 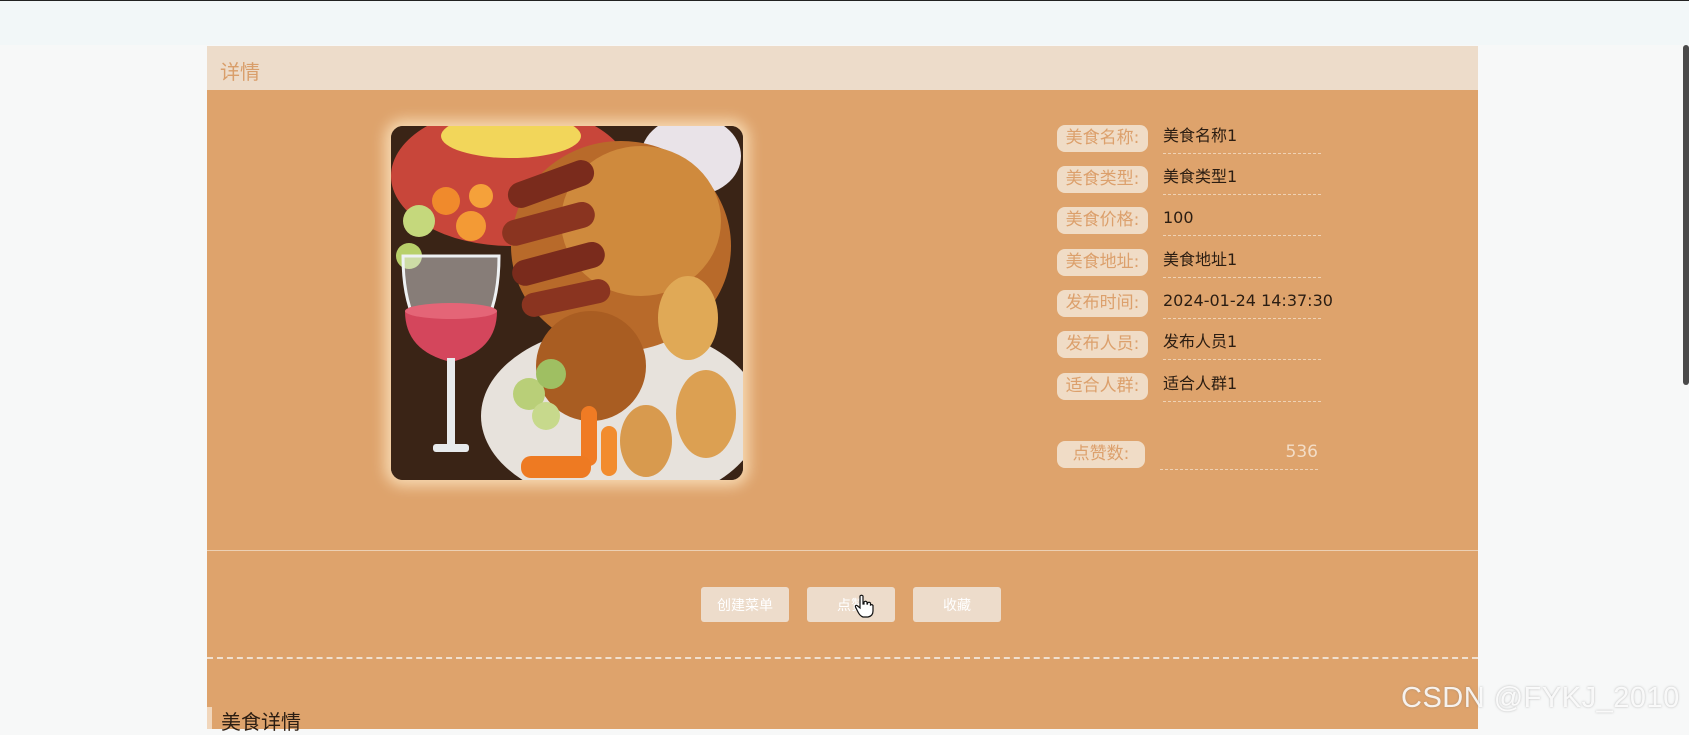 What do you see at coordinates (1242, 220) in the screenshot?
I see `food-price-value: 100` at bounding box center [1242, 220].